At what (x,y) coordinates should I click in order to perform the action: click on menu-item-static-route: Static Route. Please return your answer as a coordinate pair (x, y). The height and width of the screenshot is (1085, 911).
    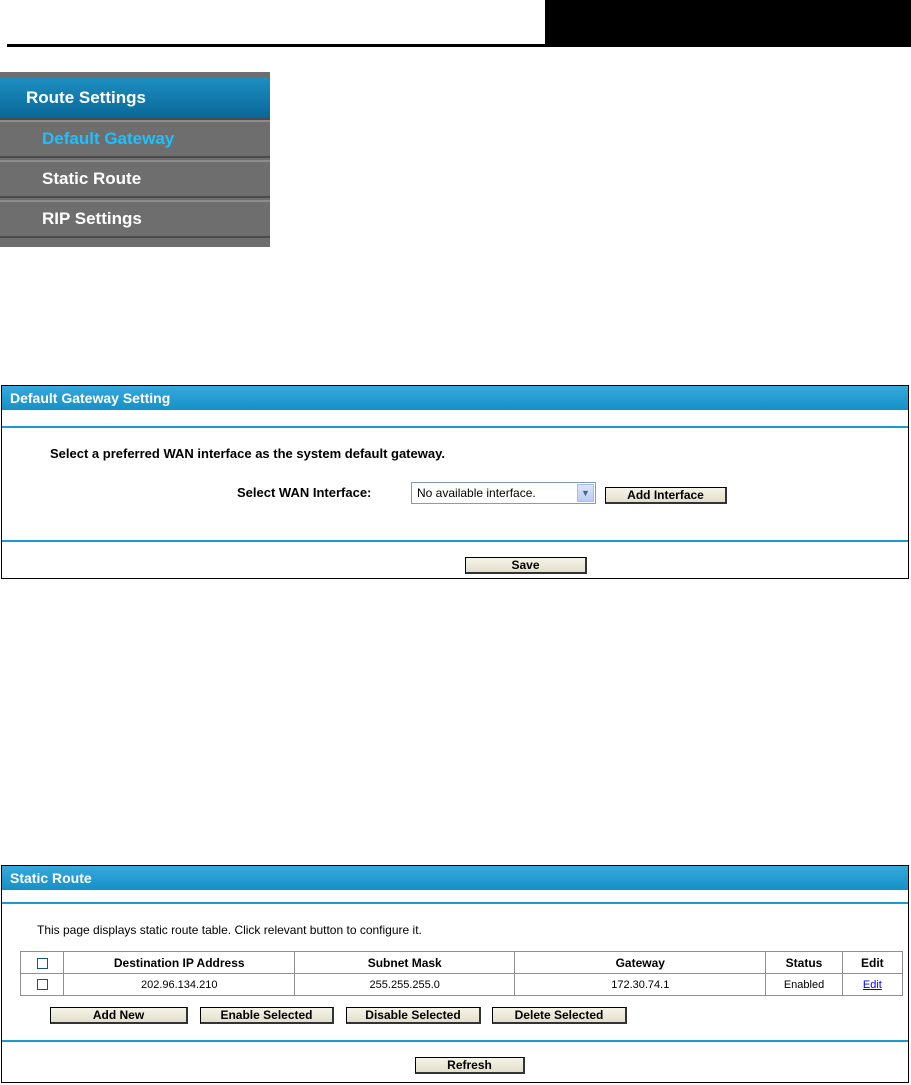
    Looking at the image, I should click on (135, 179).